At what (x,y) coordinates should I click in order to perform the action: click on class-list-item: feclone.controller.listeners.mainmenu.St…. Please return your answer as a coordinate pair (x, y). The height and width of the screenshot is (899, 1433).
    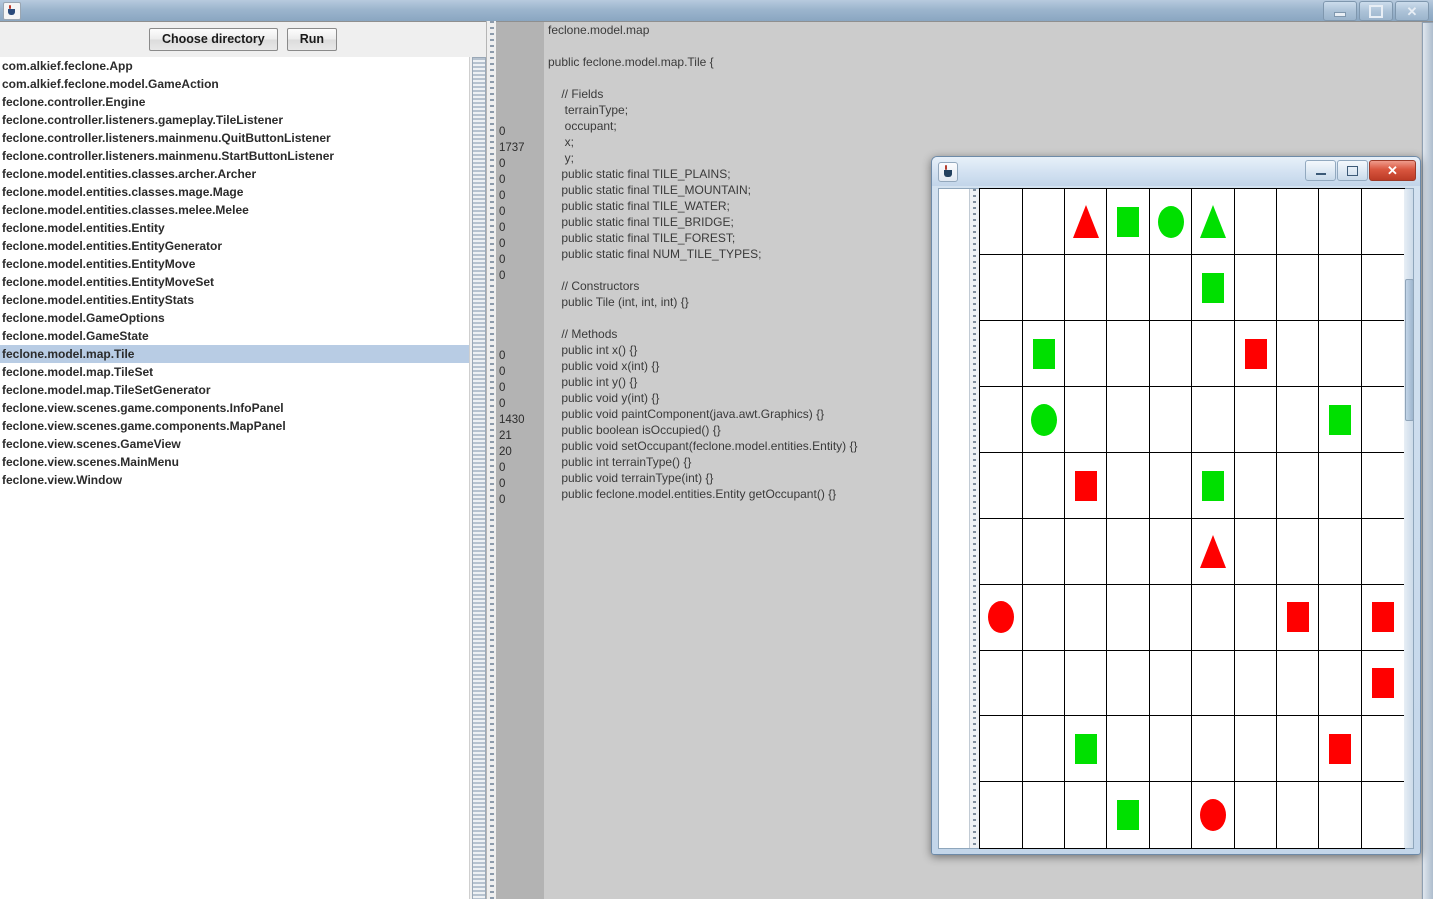
    Looking at the image, I should click on (243, 156).